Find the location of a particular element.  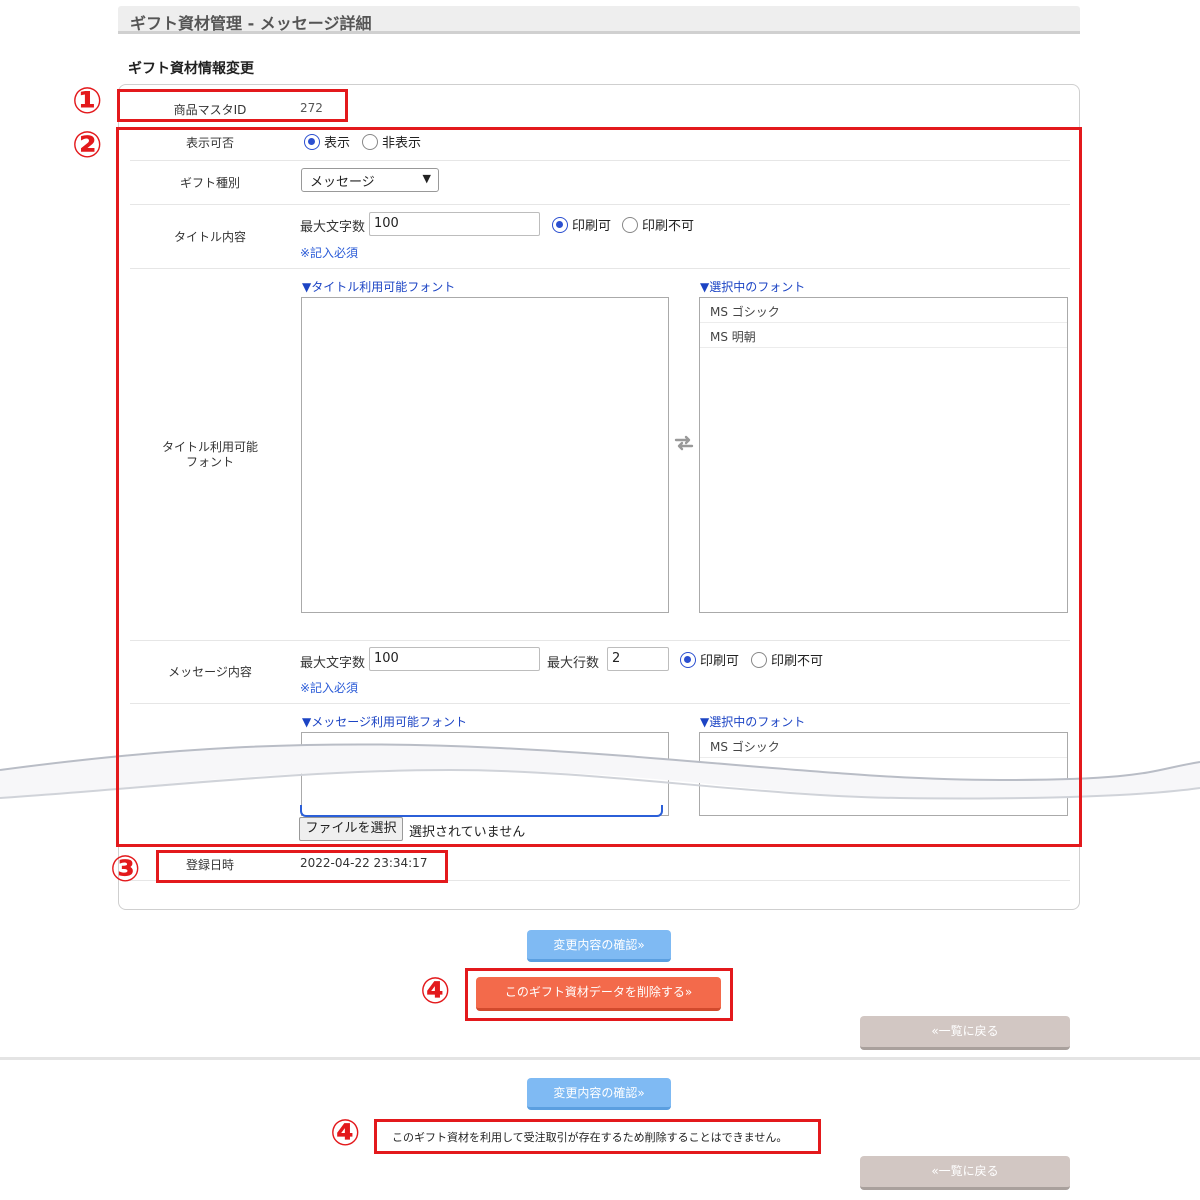

section-divider is located at coordinates (600, 1058).